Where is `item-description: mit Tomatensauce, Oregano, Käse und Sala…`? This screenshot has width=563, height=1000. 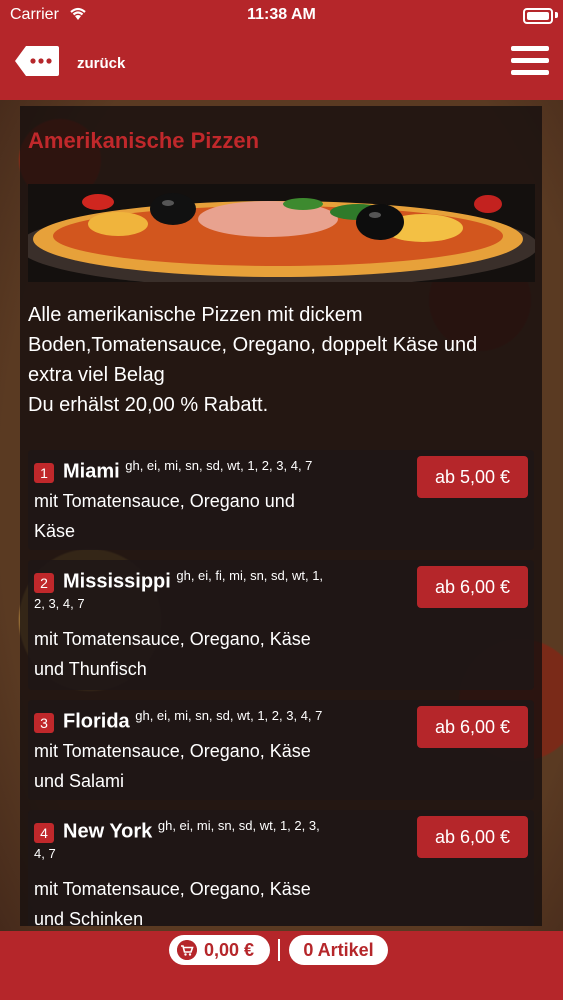 item-description: mit Tomatensauce, Oregano, Käse und Sala… is located at coordinates (184, 766).